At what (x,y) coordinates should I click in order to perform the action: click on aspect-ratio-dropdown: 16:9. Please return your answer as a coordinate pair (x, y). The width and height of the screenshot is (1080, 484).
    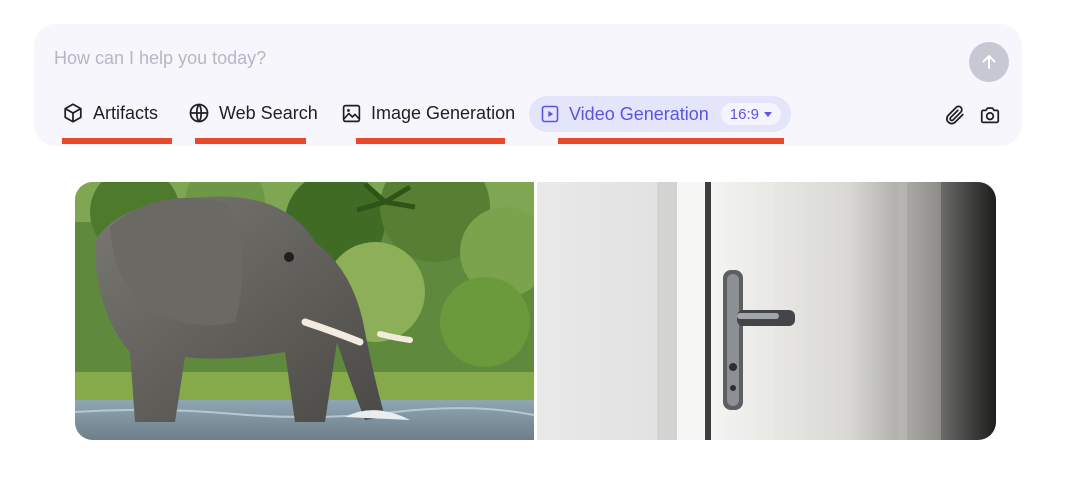
    Looking at the image, I should click on (750, 114).